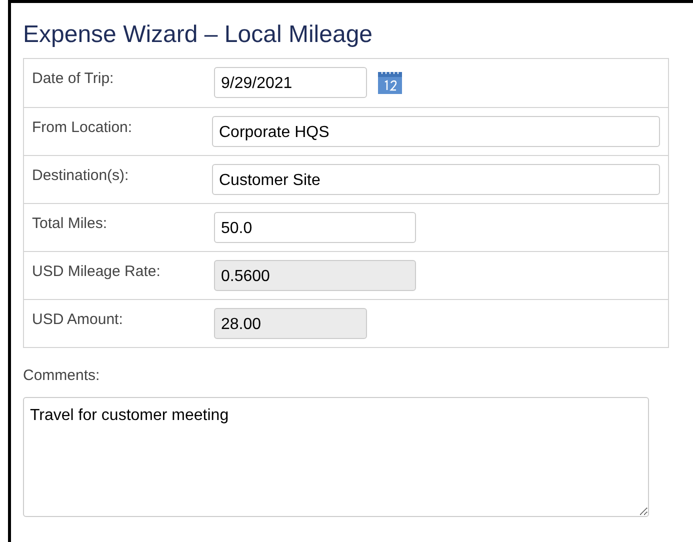  I want to click on field-label: Total Miles:, so click(70, 224).